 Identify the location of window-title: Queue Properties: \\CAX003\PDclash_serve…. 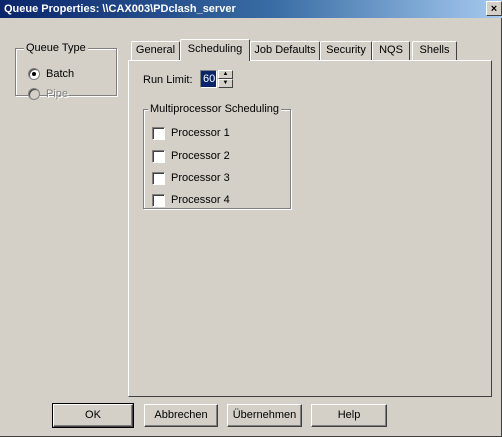
(120, 9).